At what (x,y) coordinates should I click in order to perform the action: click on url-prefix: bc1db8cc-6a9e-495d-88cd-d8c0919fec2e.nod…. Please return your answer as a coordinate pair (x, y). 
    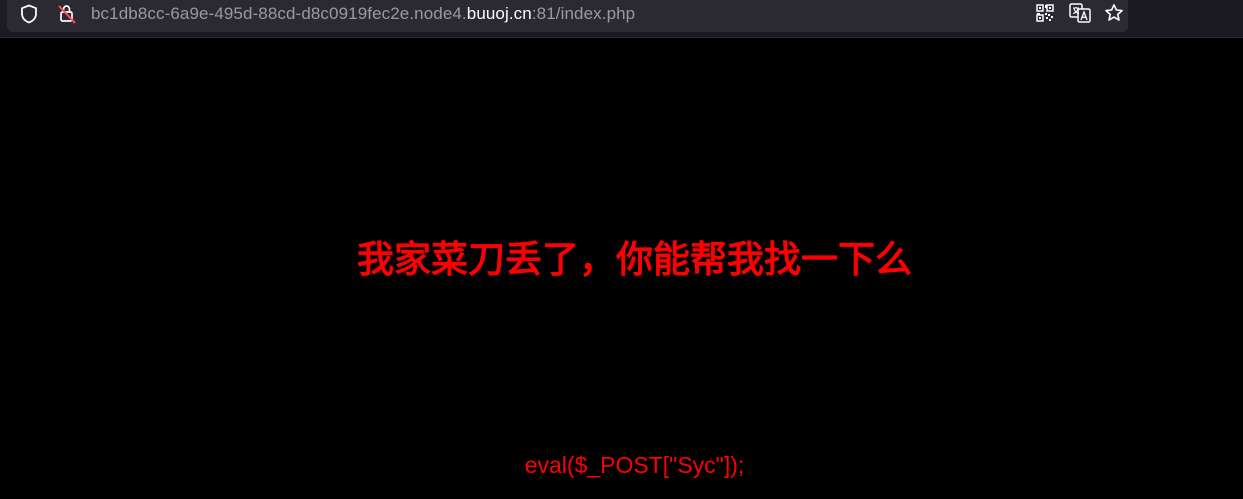
    Looking at the image, I should click on (279, 13).